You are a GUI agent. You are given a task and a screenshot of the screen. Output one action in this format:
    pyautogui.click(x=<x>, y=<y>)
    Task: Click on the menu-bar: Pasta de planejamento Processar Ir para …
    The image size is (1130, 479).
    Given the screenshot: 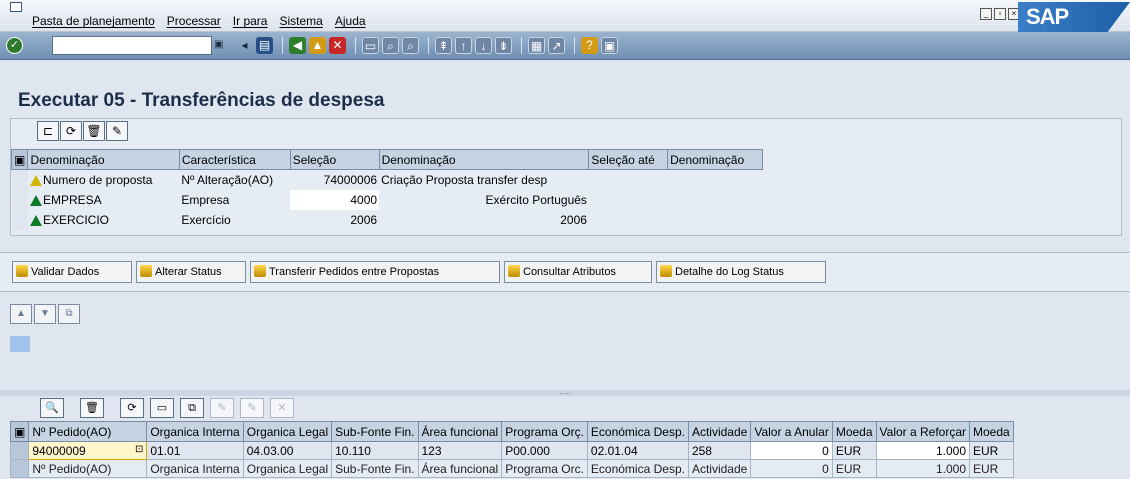 What is the action you would take?
    pyautogui.click(x=565, y=16)
    